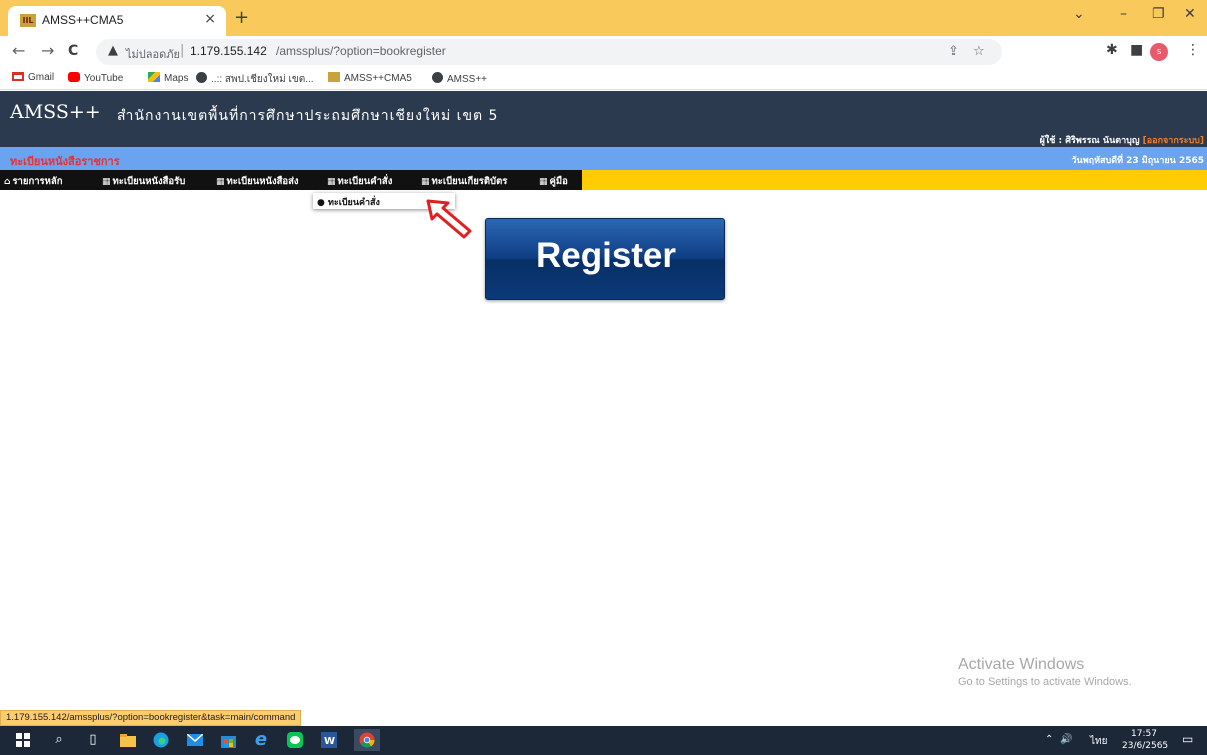 This screenshot has width=1207, height=755. Describe the element at coordinates (228, 51) in the screenshot. I see `url-host: 1.179.155.142` at that location.